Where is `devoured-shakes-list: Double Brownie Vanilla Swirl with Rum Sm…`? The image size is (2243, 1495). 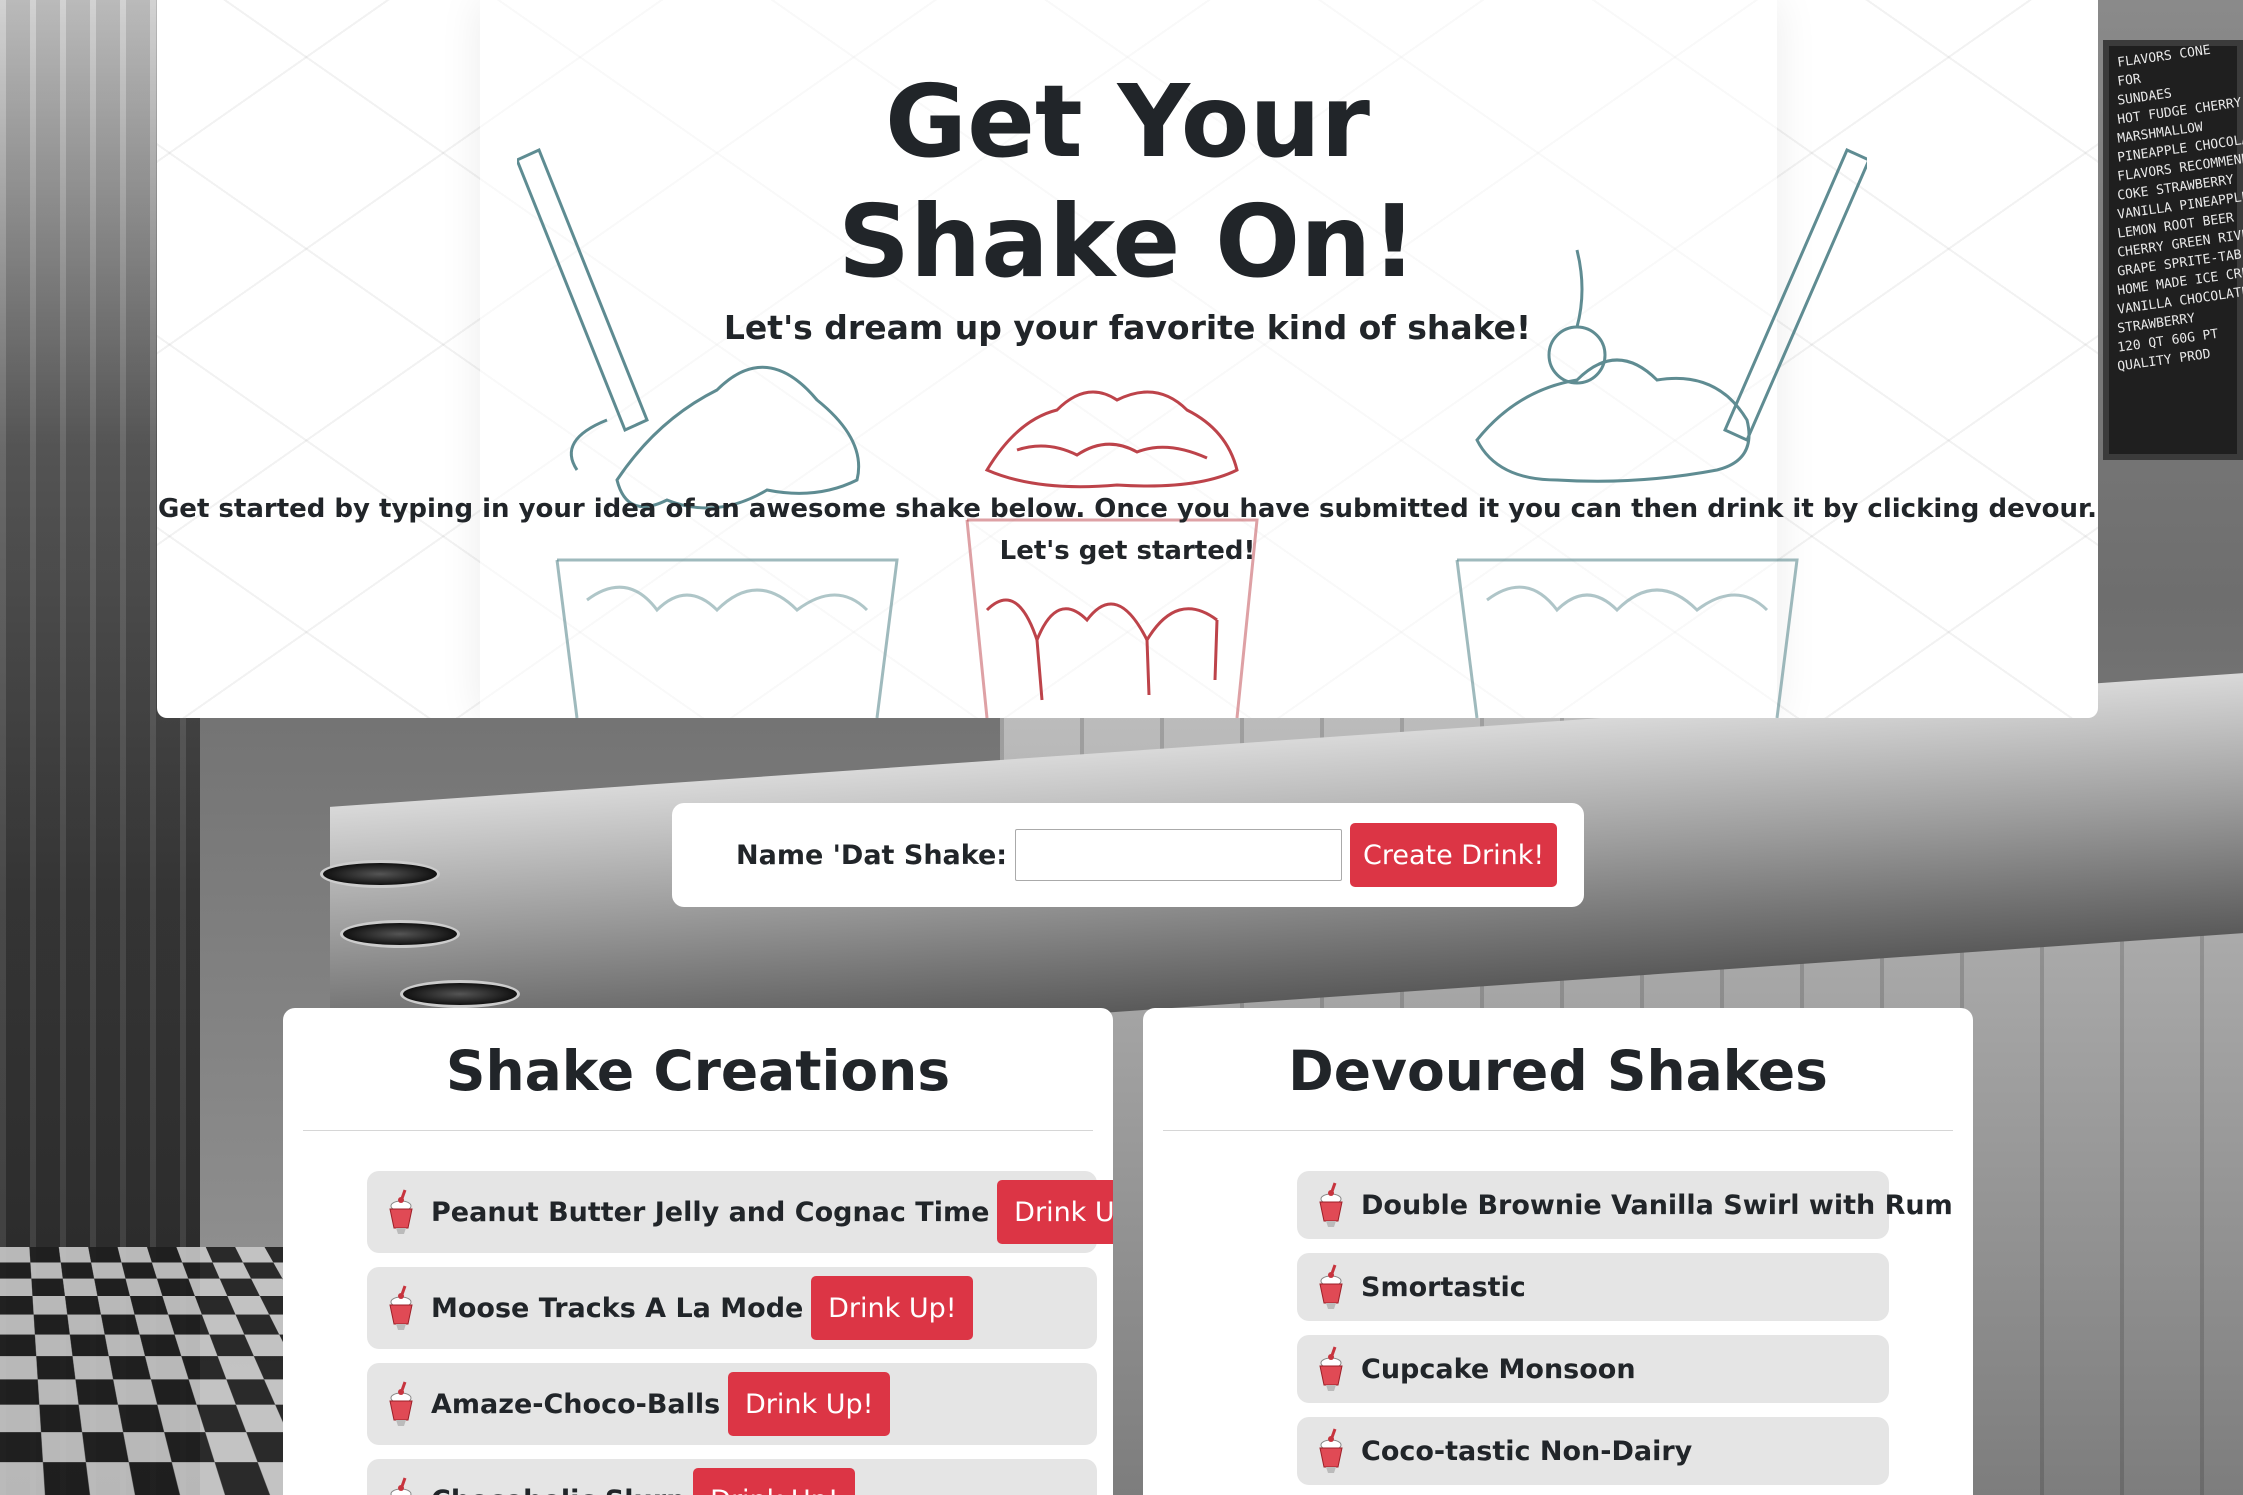
devoured-shakes-list: Double Brownie Vanilla Swirl with Rum Sm… is located at coordinates (1625, 1328).